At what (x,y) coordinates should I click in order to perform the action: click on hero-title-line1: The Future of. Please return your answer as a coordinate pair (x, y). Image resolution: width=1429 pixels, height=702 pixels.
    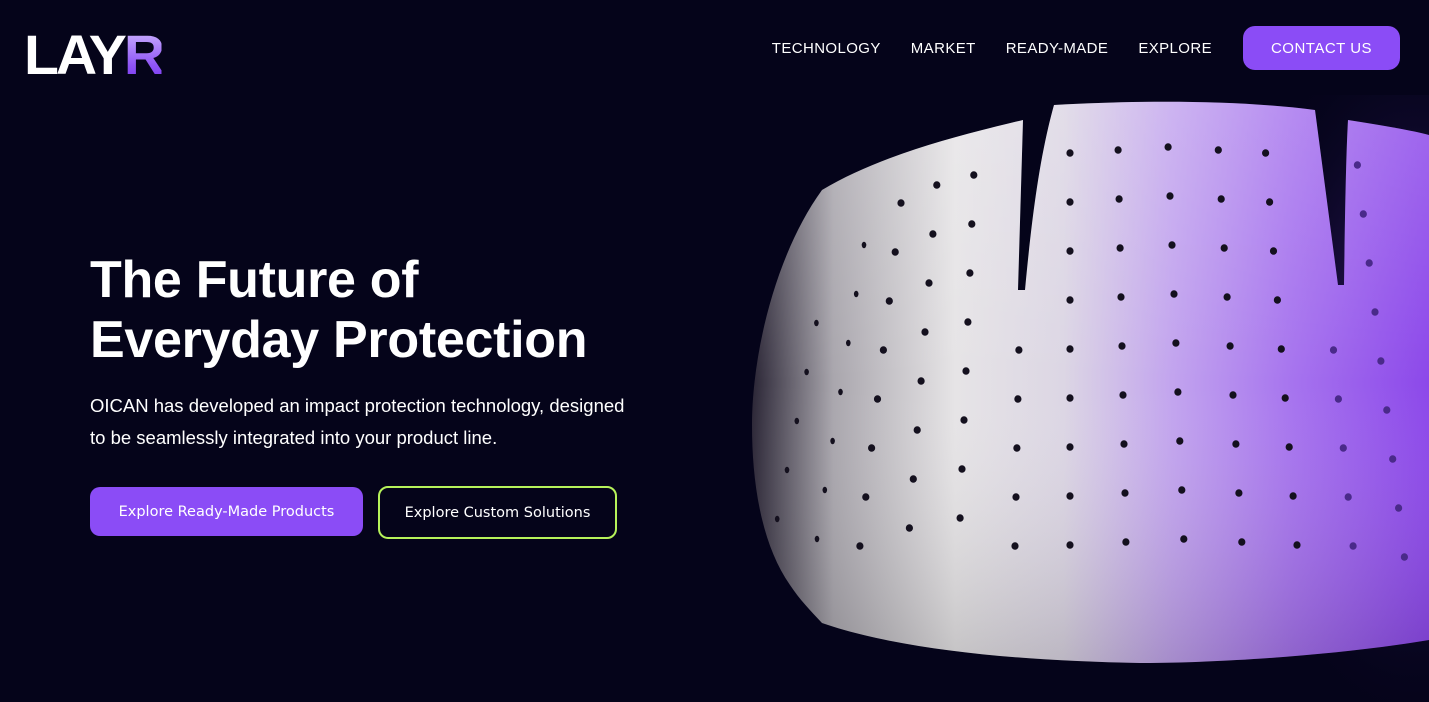
    Looking at the image, I should click on (254, 280).